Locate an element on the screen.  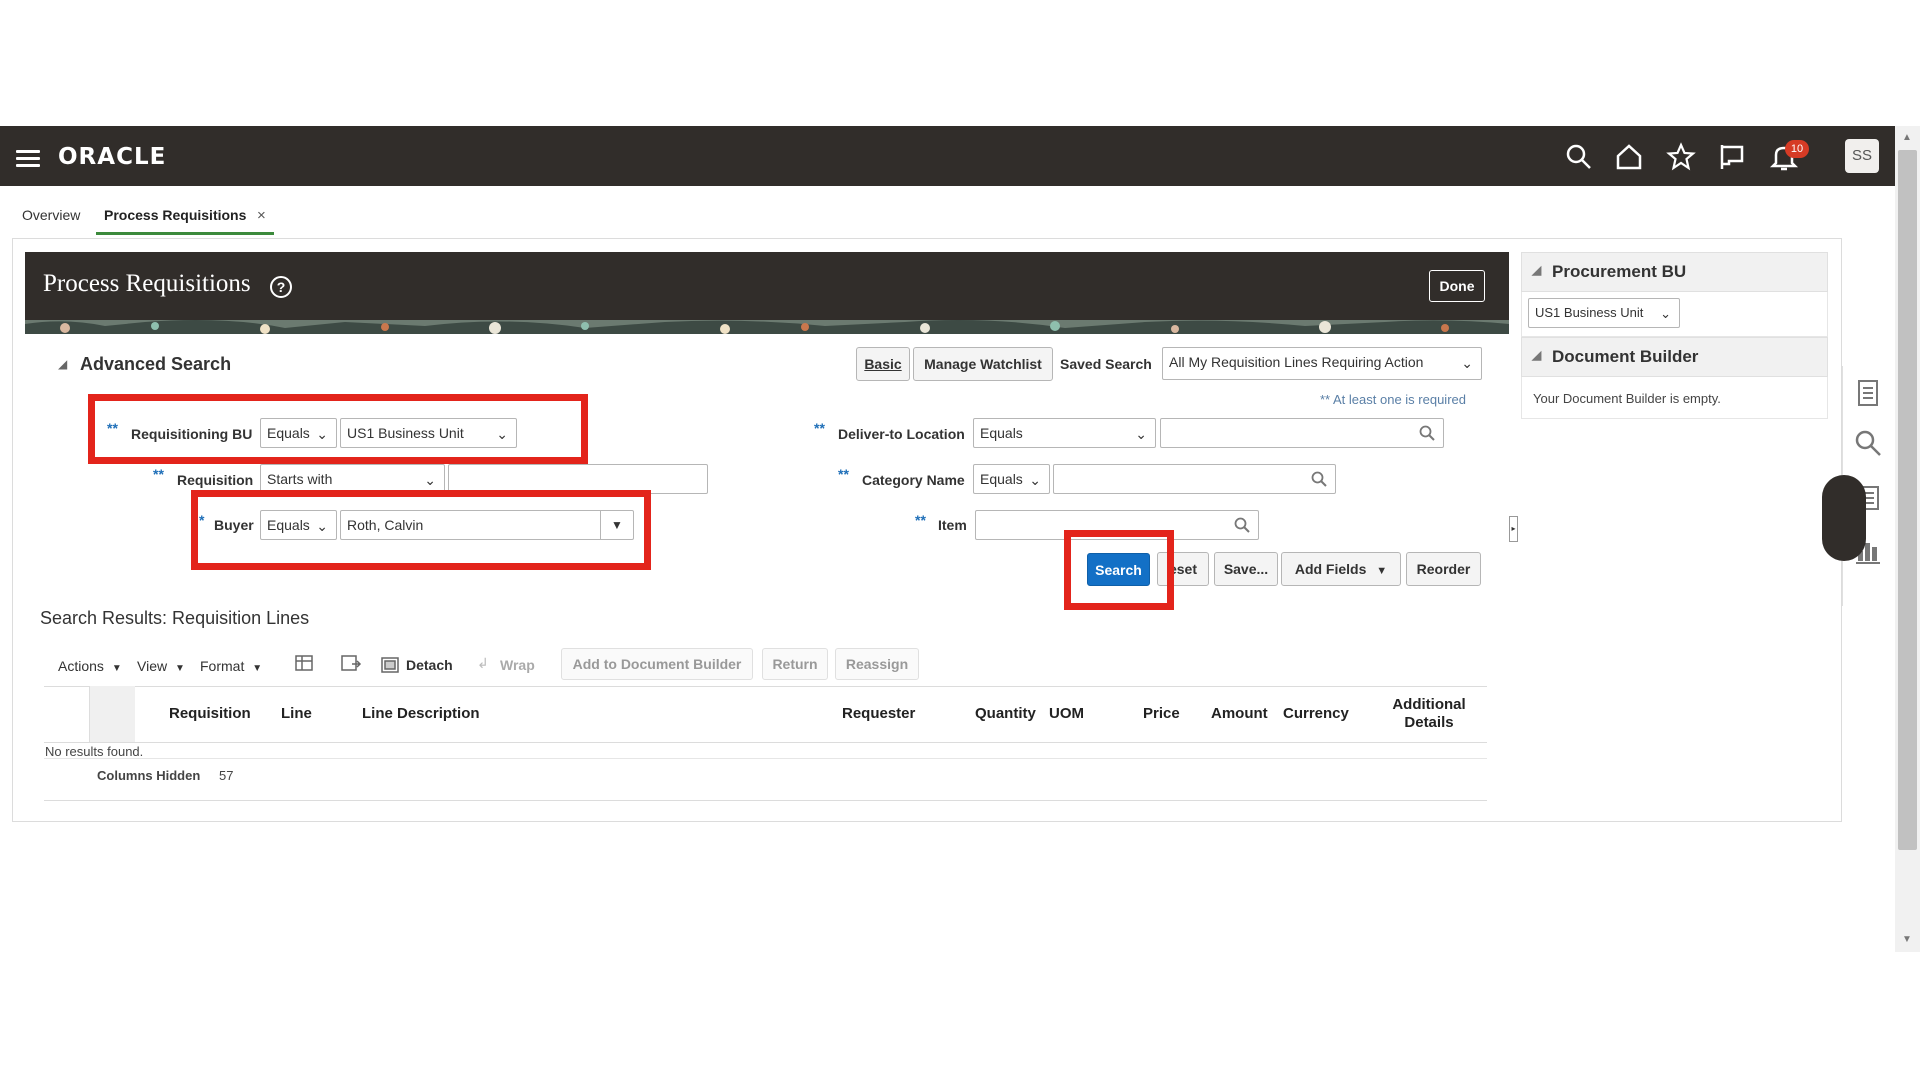
buyer-operator: Equals ⌄ is located at coordinates (298, 525).